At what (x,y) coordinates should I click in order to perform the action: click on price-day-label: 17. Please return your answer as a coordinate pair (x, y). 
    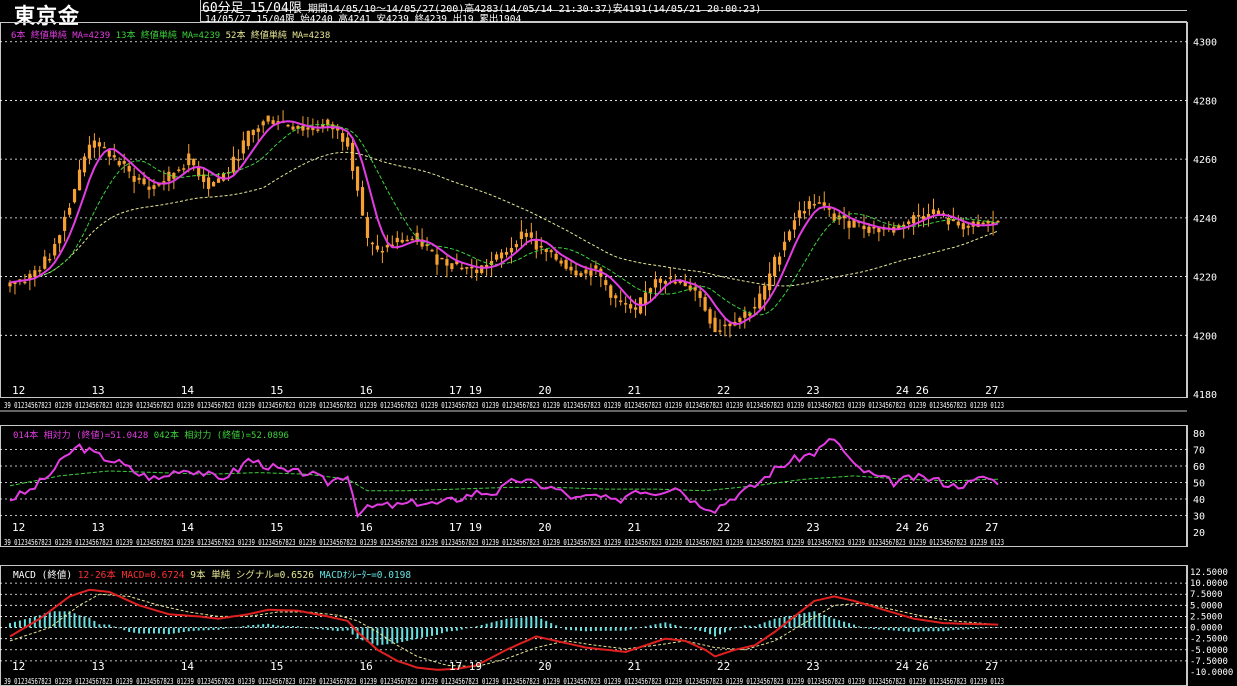
    Looking at the image, I should click on (455, 390).